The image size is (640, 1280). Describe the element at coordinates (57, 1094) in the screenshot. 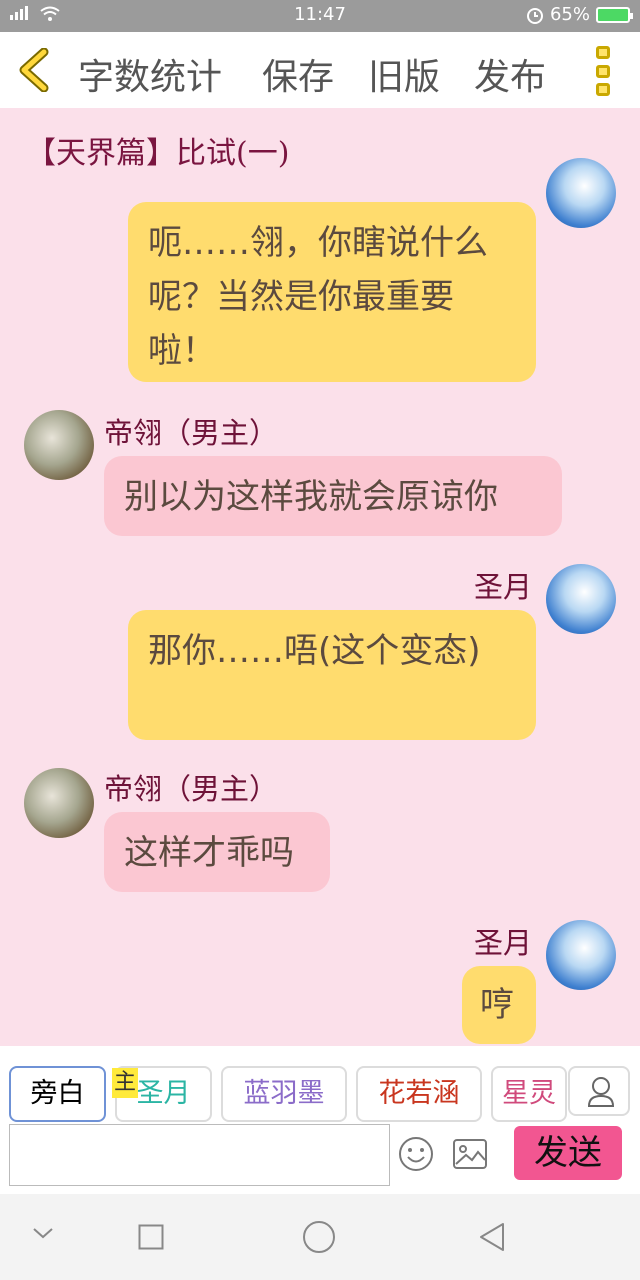

I see `role-narrator: 旁白` at that location.